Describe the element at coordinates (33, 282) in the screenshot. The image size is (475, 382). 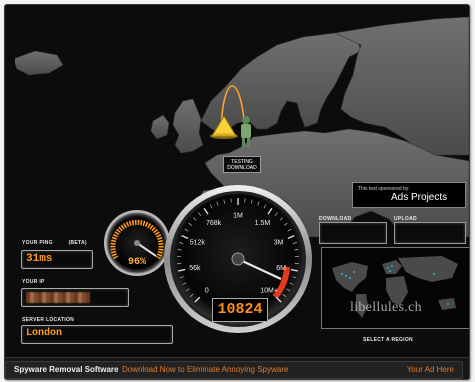
I see `ip-label: YOUR IP` at that location.